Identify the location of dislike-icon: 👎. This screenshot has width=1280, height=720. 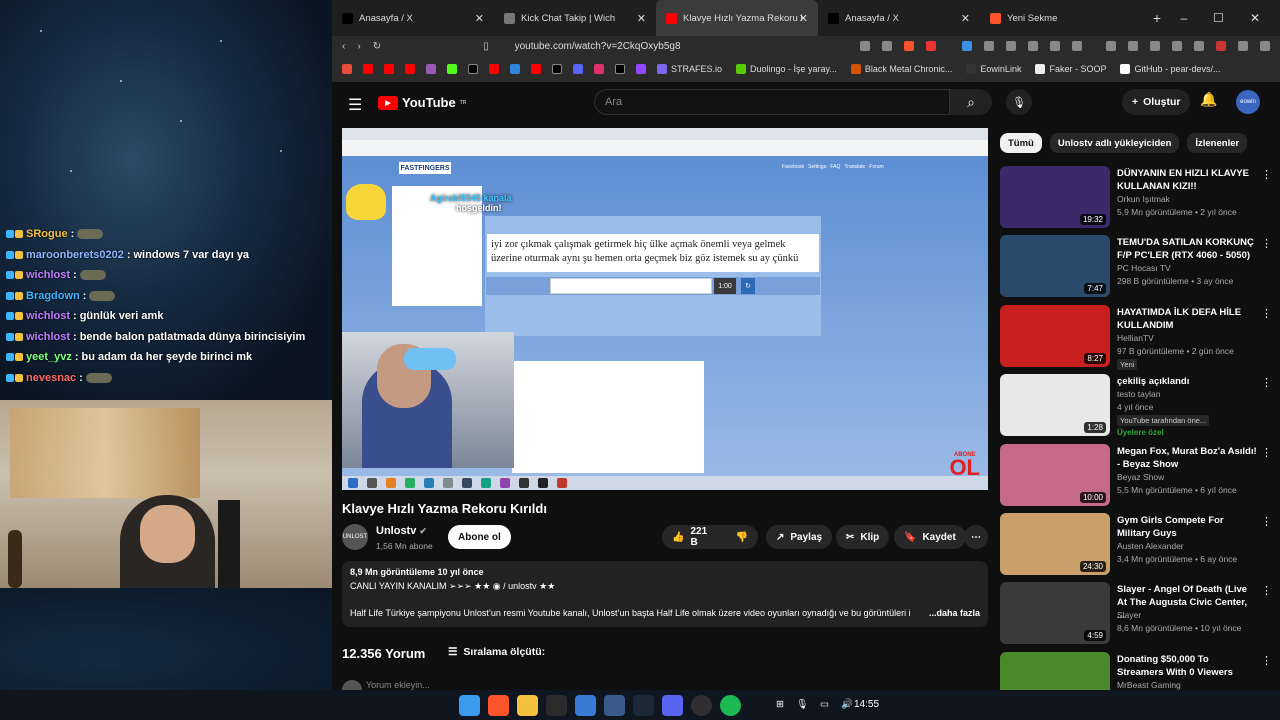
(742, 537).